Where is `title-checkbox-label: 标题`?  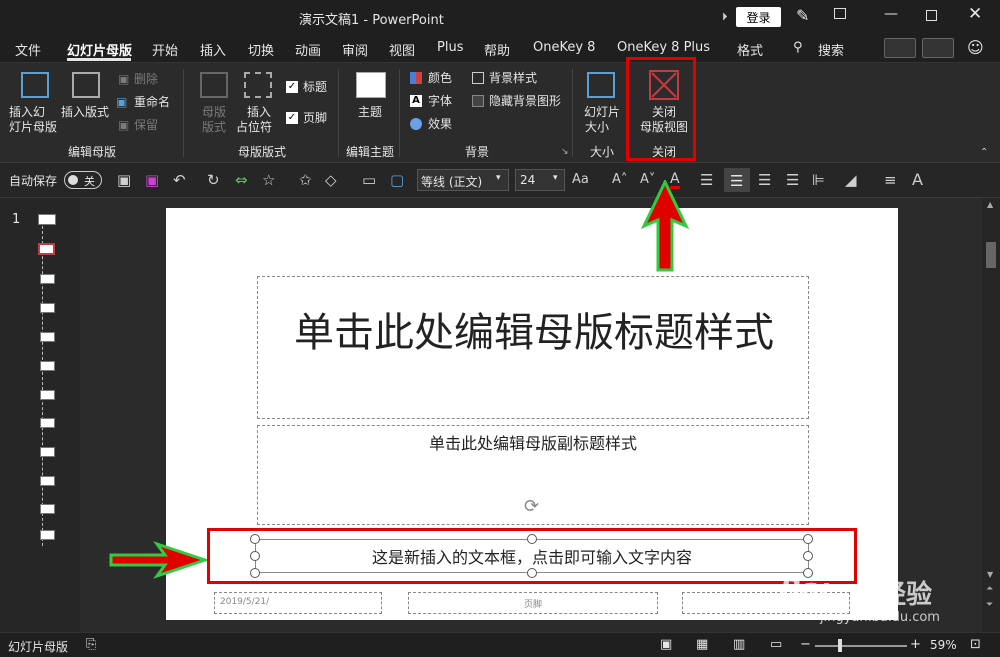
title-checkbox-label: 标题 is located at coordinates (315, 87).